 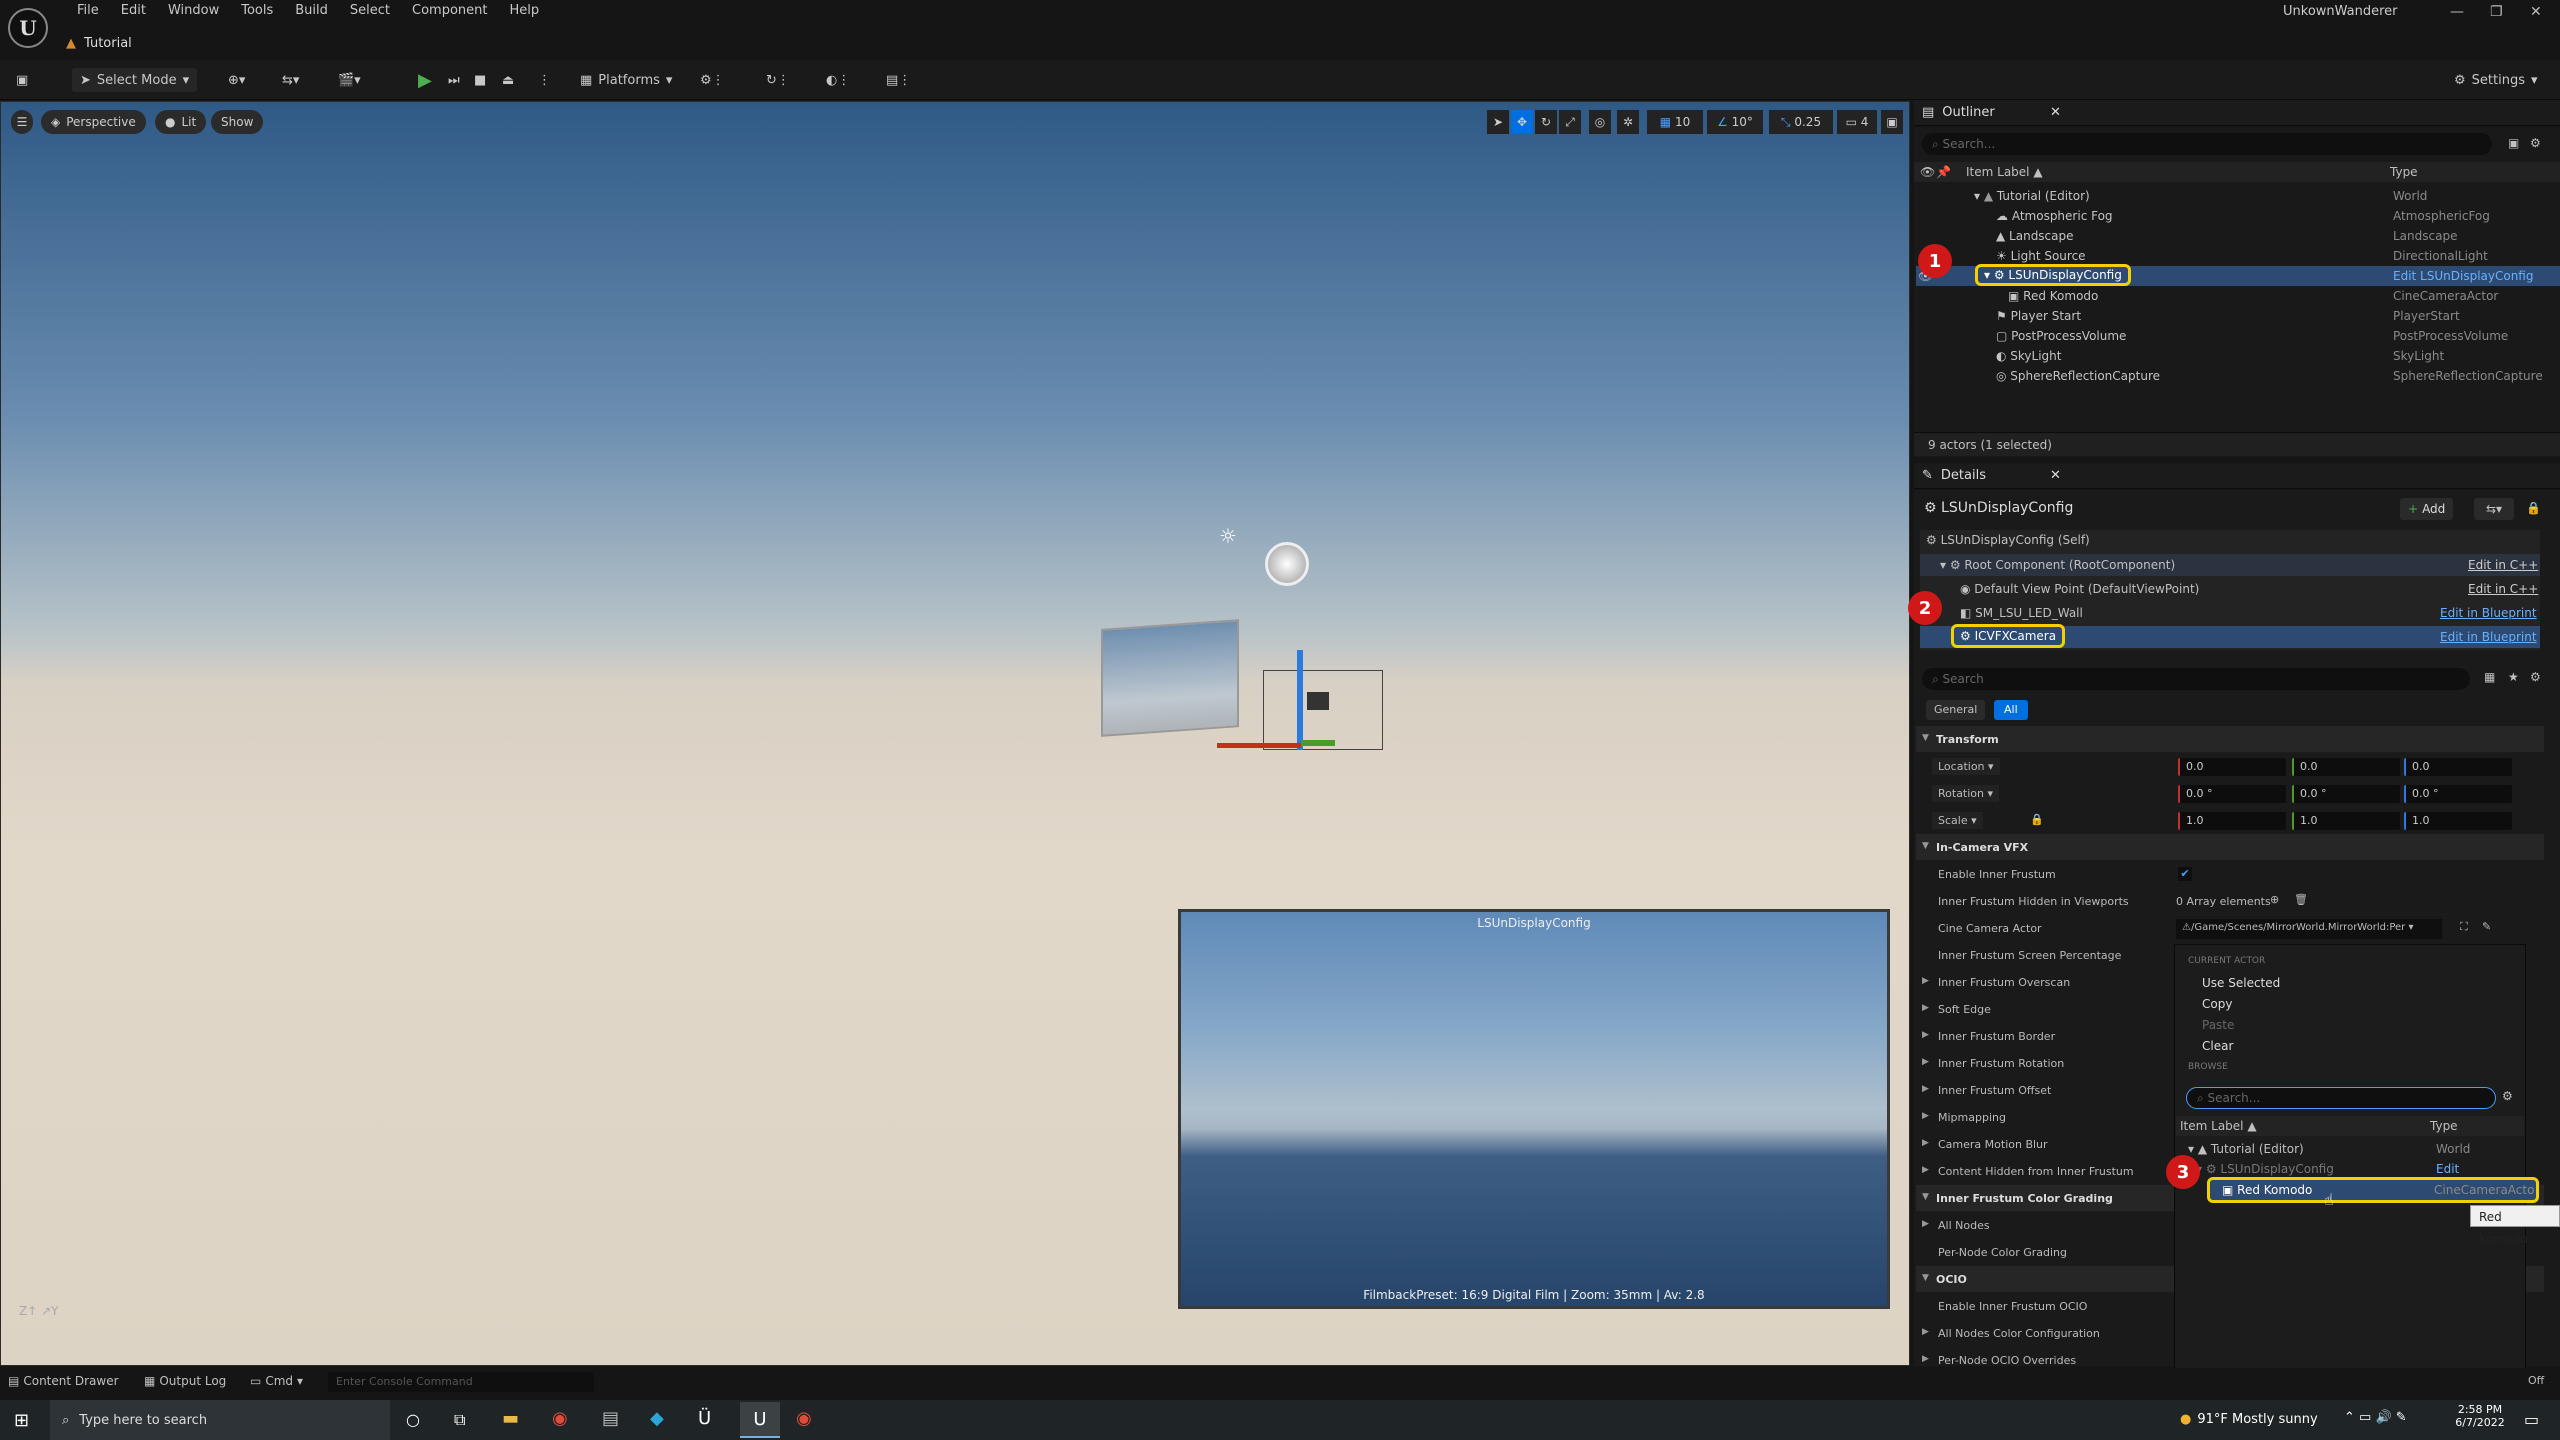 I want to click on rotation-z-field: 0.0 °, so click(x=2458, y=794).